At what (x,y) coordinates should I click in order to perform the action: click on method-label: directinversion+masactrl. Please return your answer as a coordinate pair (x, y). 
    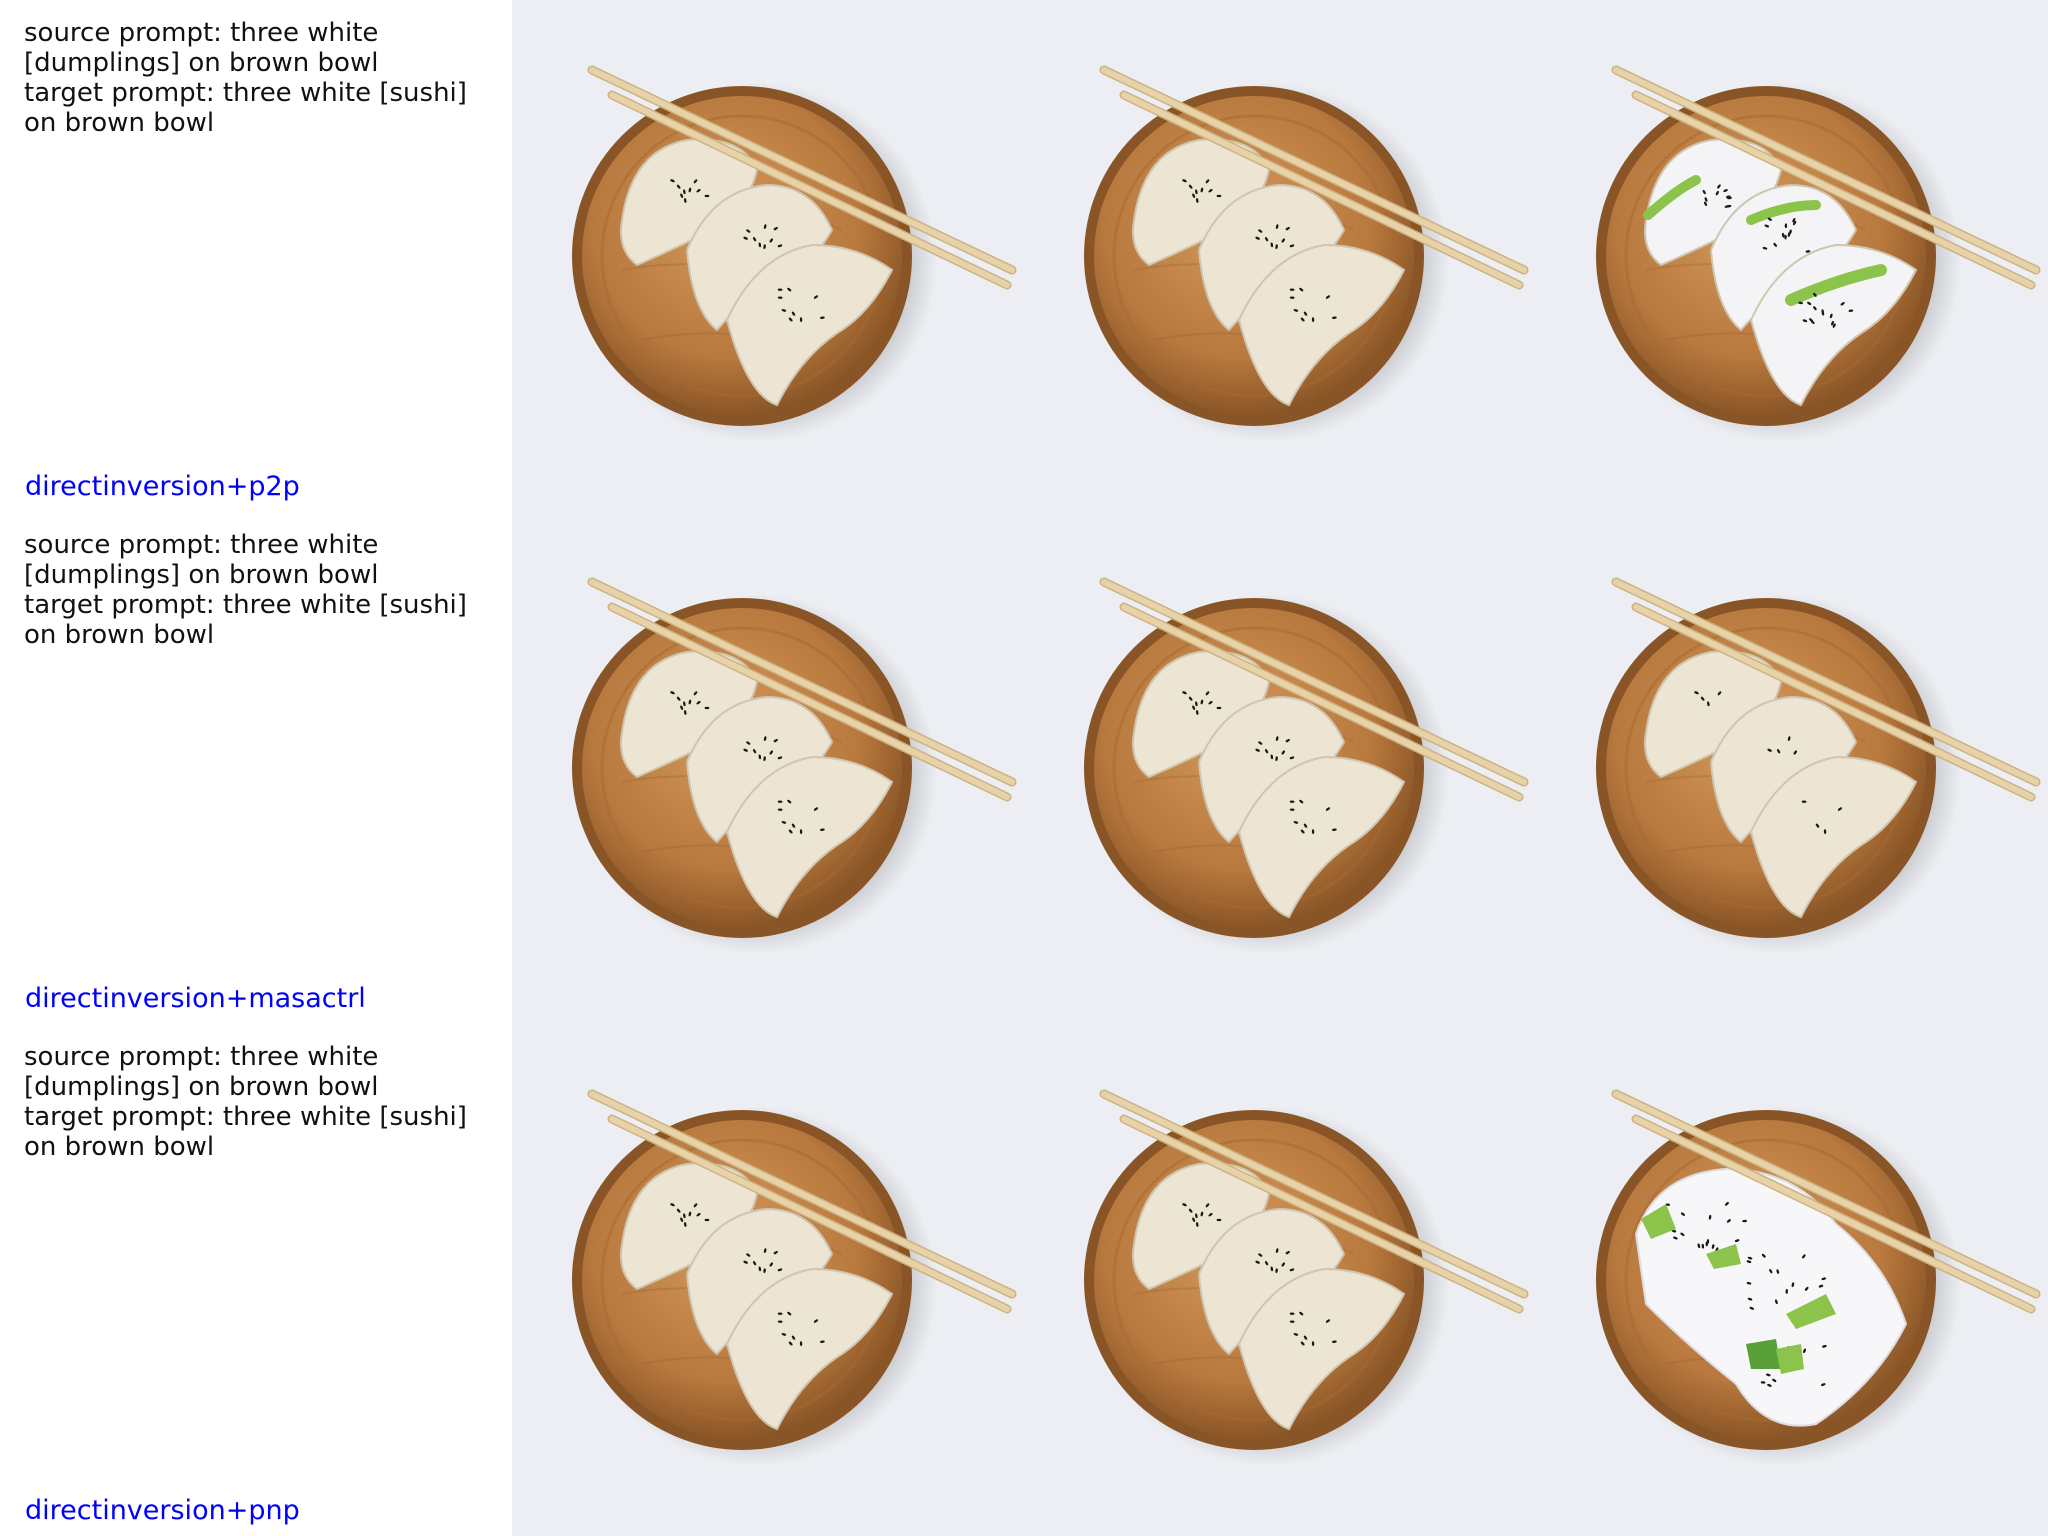
    Looking at the image, I should click on (195, 998).